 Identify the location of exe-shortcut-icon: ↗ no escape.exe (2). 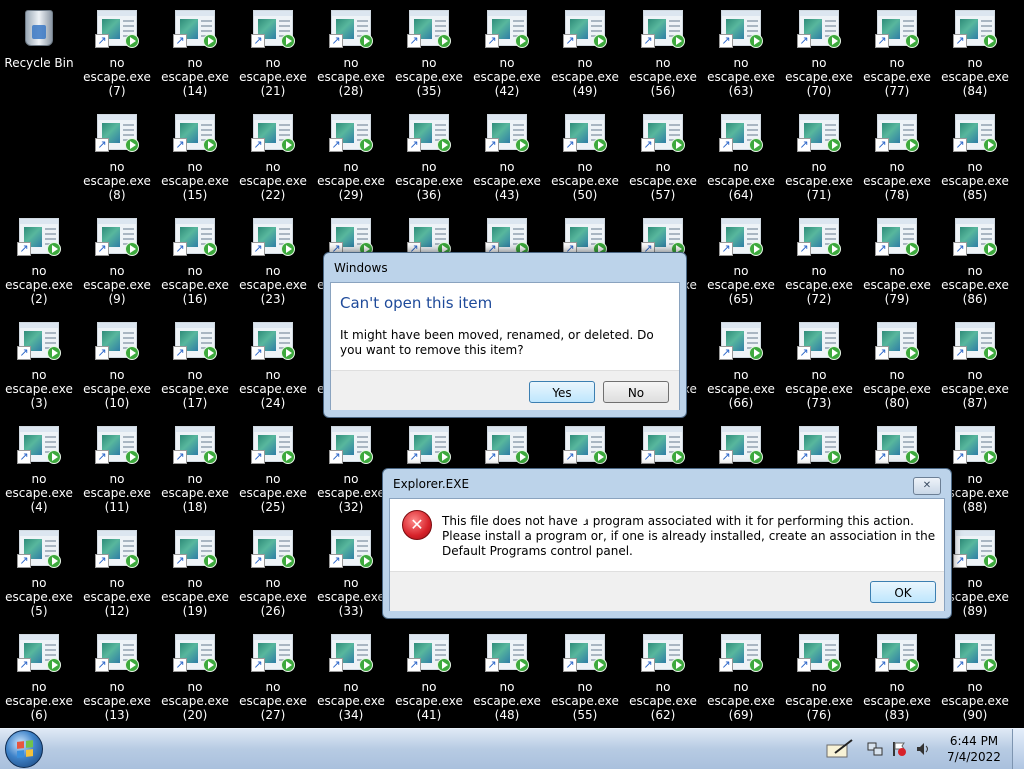
(39, 257).